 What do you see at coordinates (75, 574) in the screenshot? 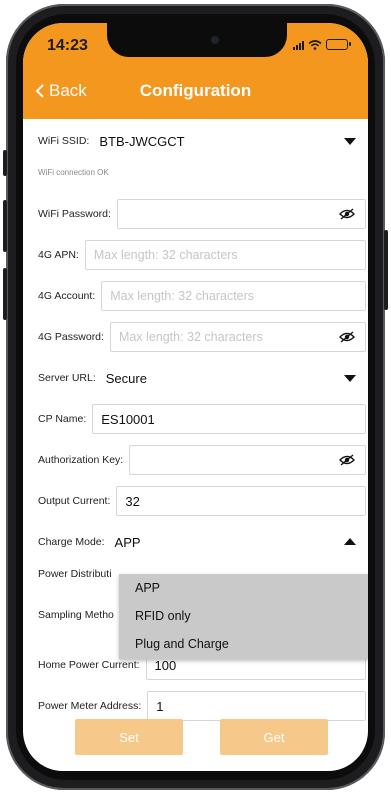
I see `power-distribution-label: Power Distributi` at bounding box center [75, 574].